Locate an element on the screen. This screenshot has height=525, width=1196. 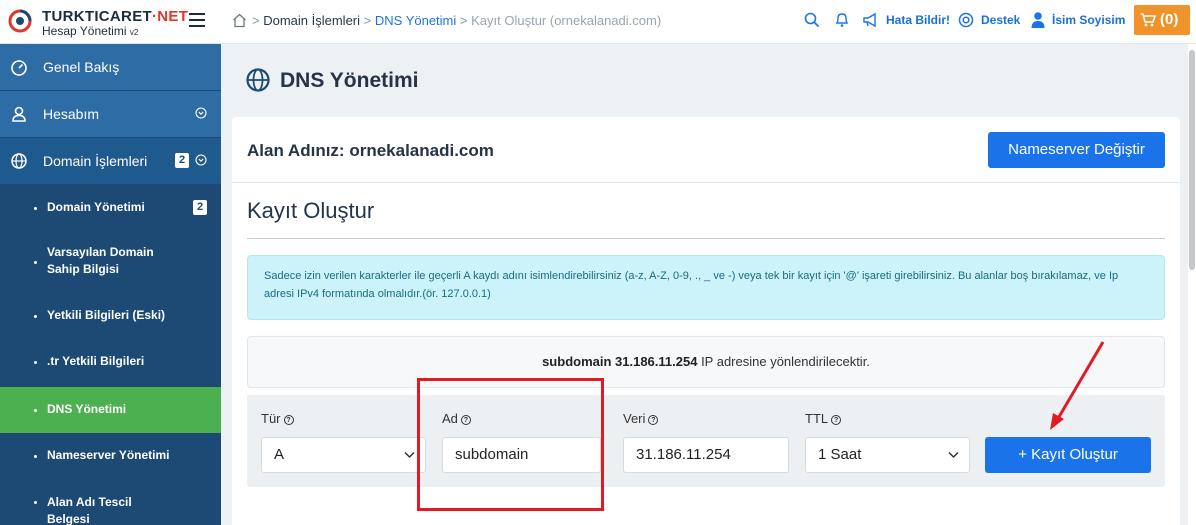
sidebar-subitem-tr-yetkili: .tr Yetkili Bilgileri is located at coordinates (110, 362).